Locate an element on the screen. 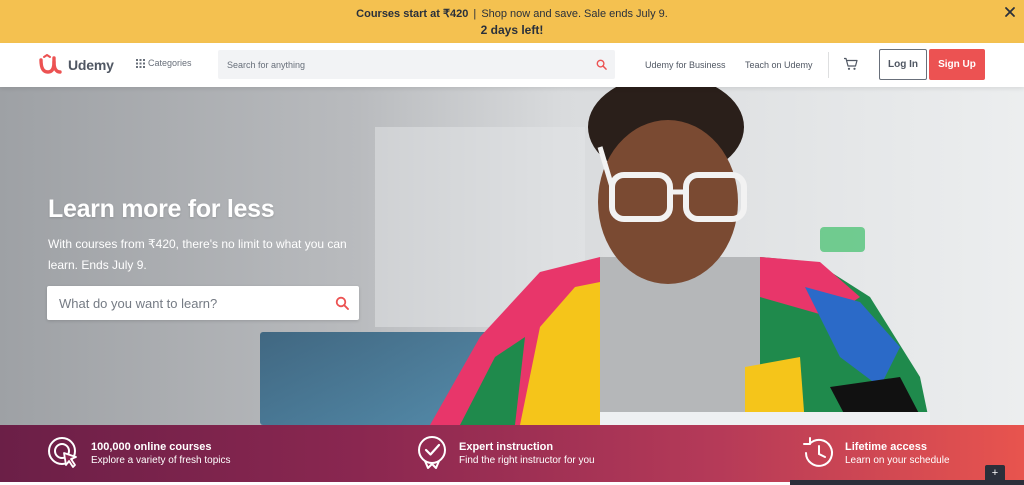 The height and width of the screenshot is (485, 1024). feature-title: Lifetime access is located at coordinates (886, 447).